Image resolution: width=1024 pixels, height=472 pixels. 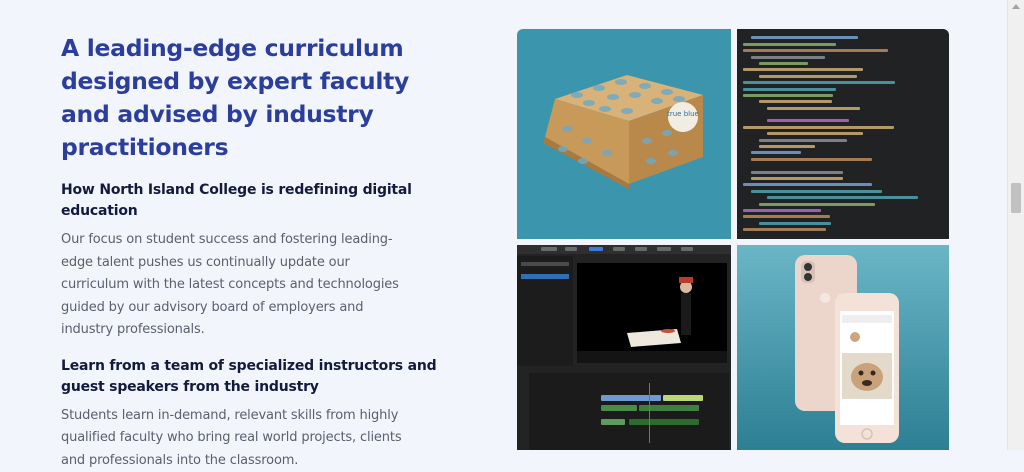 I want to click on program-monitor, so click(x=652, y=313).